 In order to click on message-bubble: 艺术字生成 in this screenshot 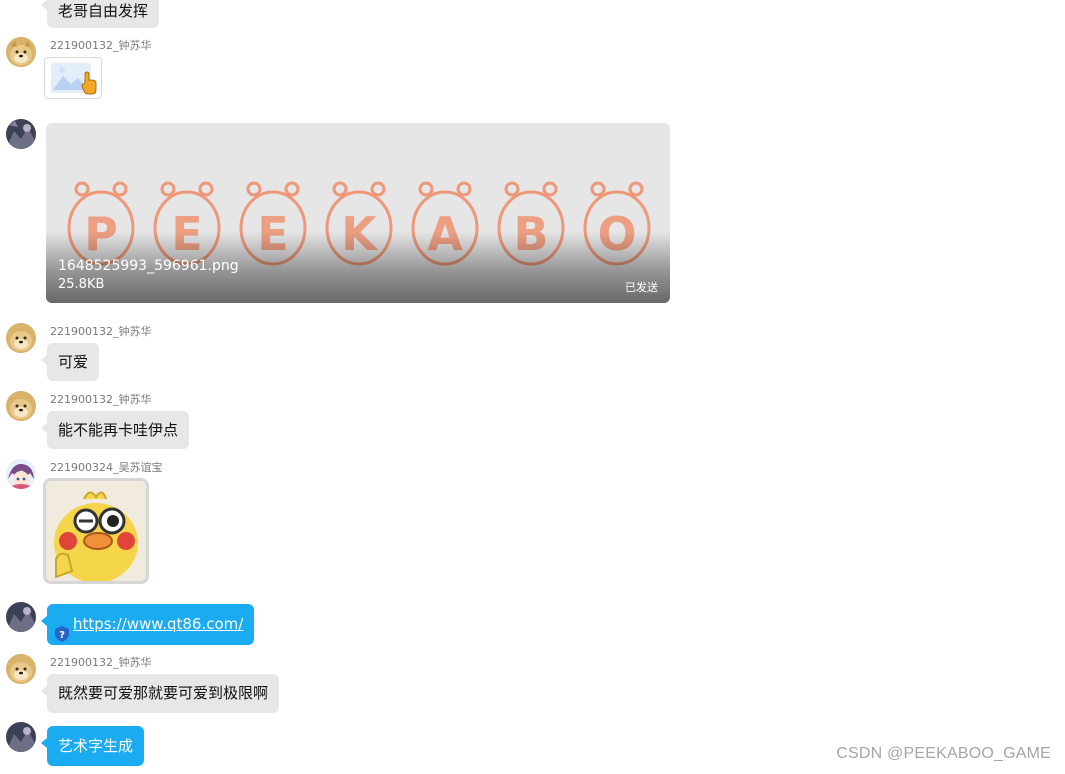, I will do `click(92, 746)`.